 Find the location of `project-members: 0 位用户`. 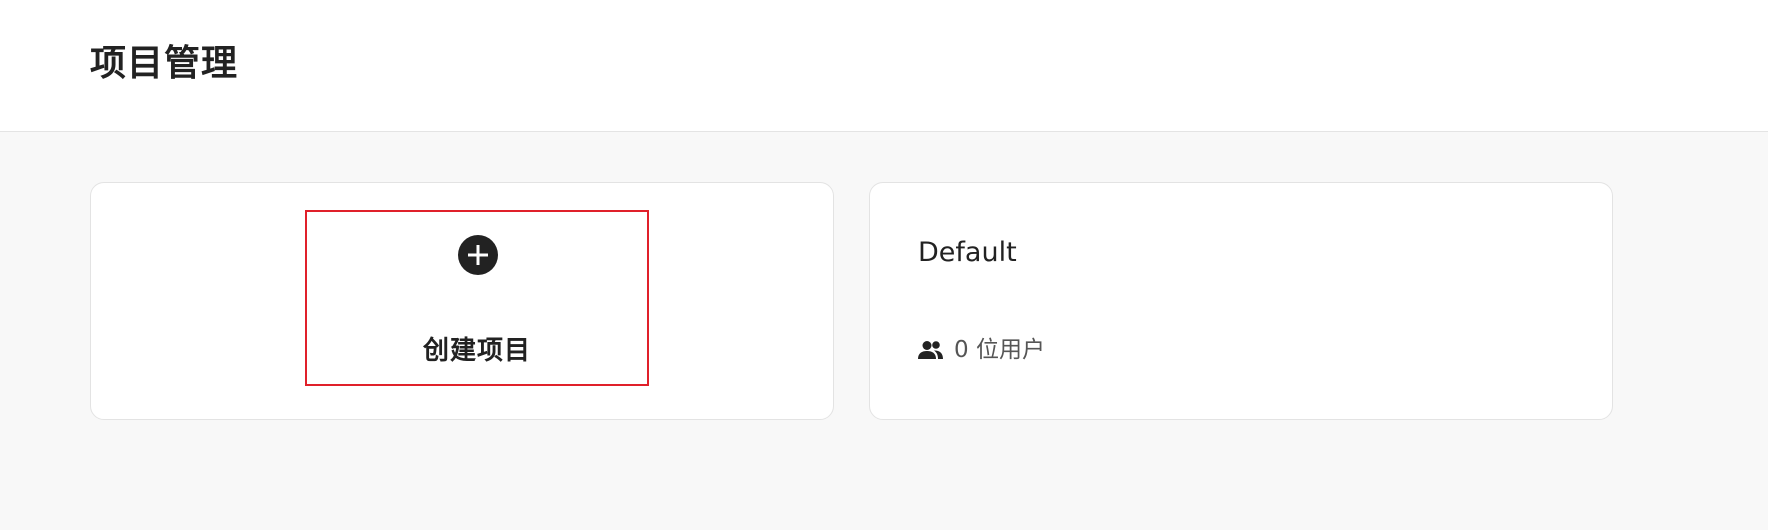

project-members: 0 位用户 is located at coordinates (981, 350).